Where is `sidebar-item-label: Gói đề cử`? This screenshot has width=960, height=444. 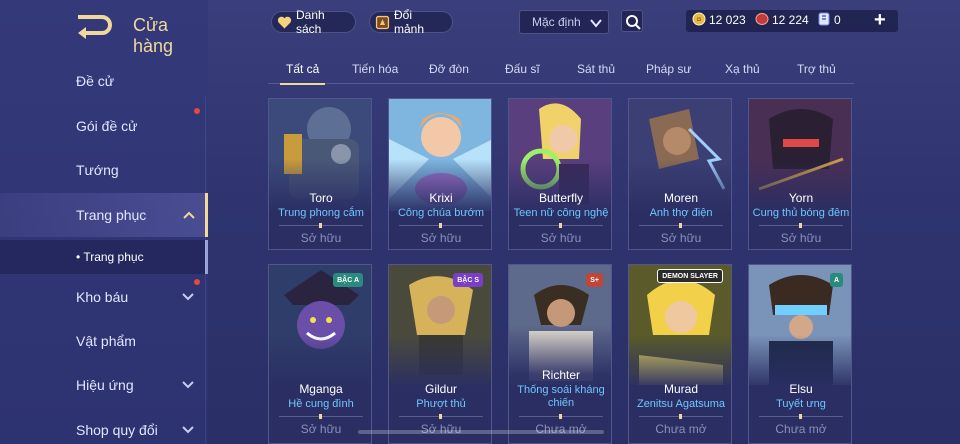
sidebar-item-label: Gói đề cử is located at coordinates (107, 126).